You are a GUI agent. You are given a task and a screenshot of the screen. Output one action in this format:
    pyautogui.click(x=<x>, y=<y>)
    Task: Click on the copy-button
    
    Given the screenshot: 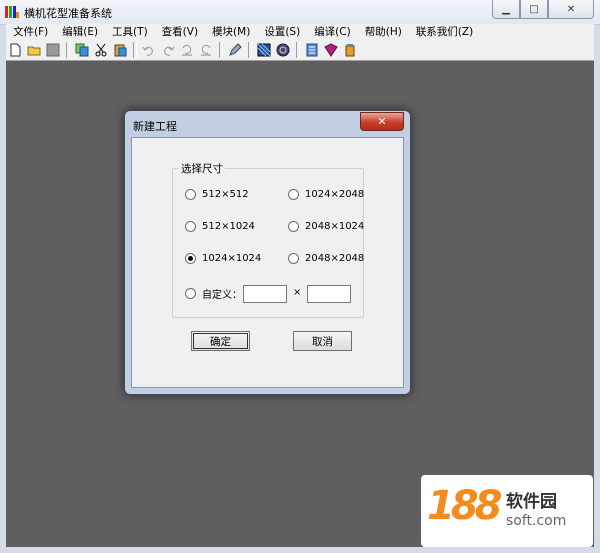 What is the action you would take?
    pyautogui.click(x=82, y=50)
    